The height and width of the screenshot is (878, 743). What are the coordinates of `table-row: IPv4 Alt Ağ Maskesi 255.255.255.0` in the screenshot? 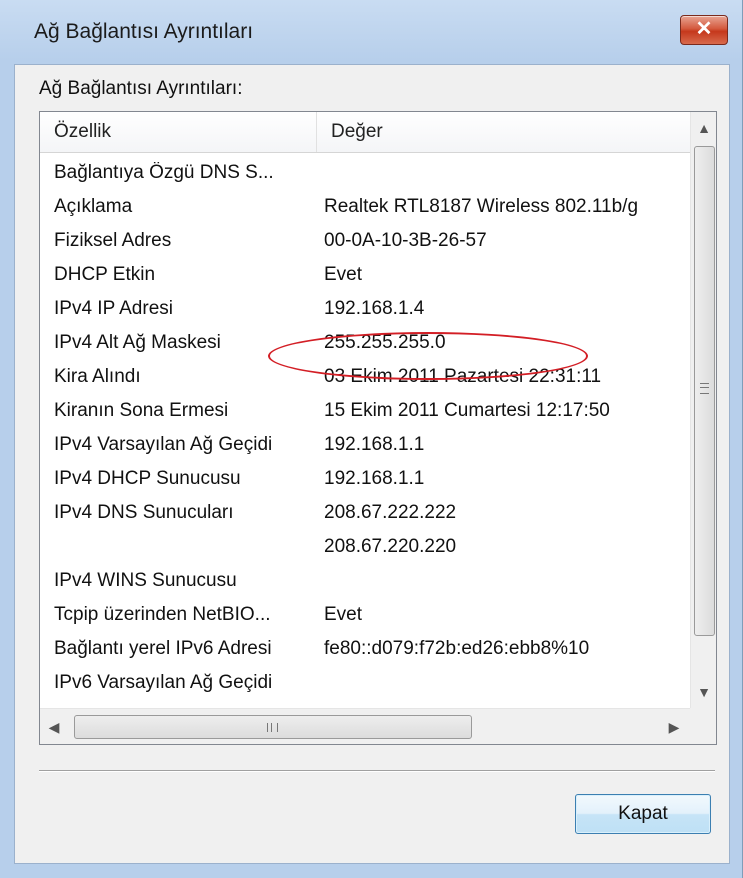 It's located at (365, 343).